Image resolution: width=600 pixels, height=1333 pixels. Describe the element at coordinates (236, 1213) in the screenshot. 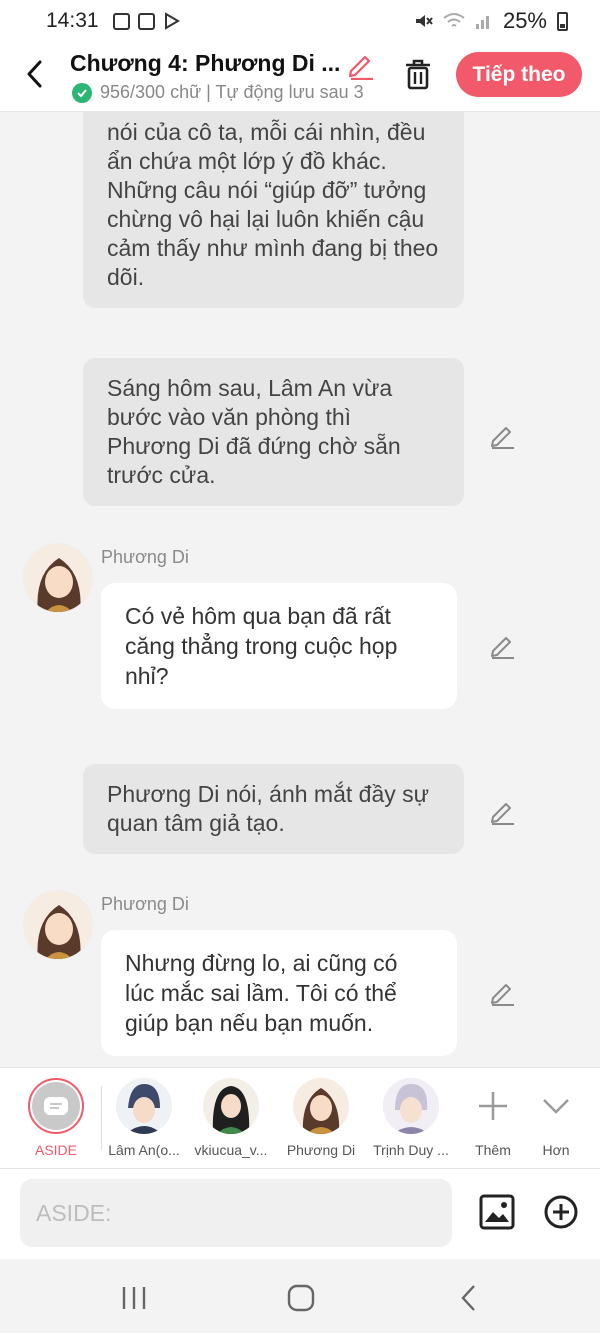

I see `message-input` at that location.